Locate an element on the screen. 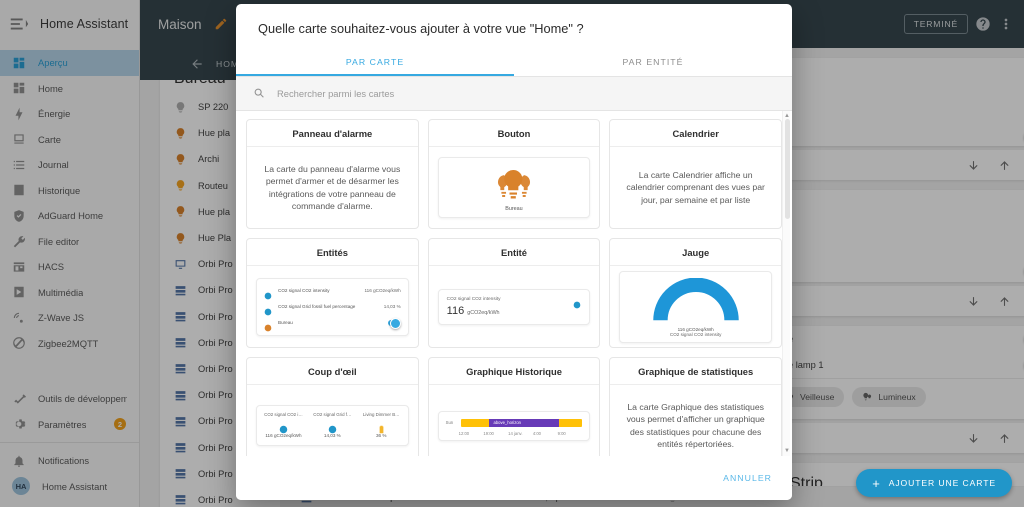 This screenshot has width=1024, height=507. tab-par-carte: PAR CARTE is located at coordinates (375, 63).